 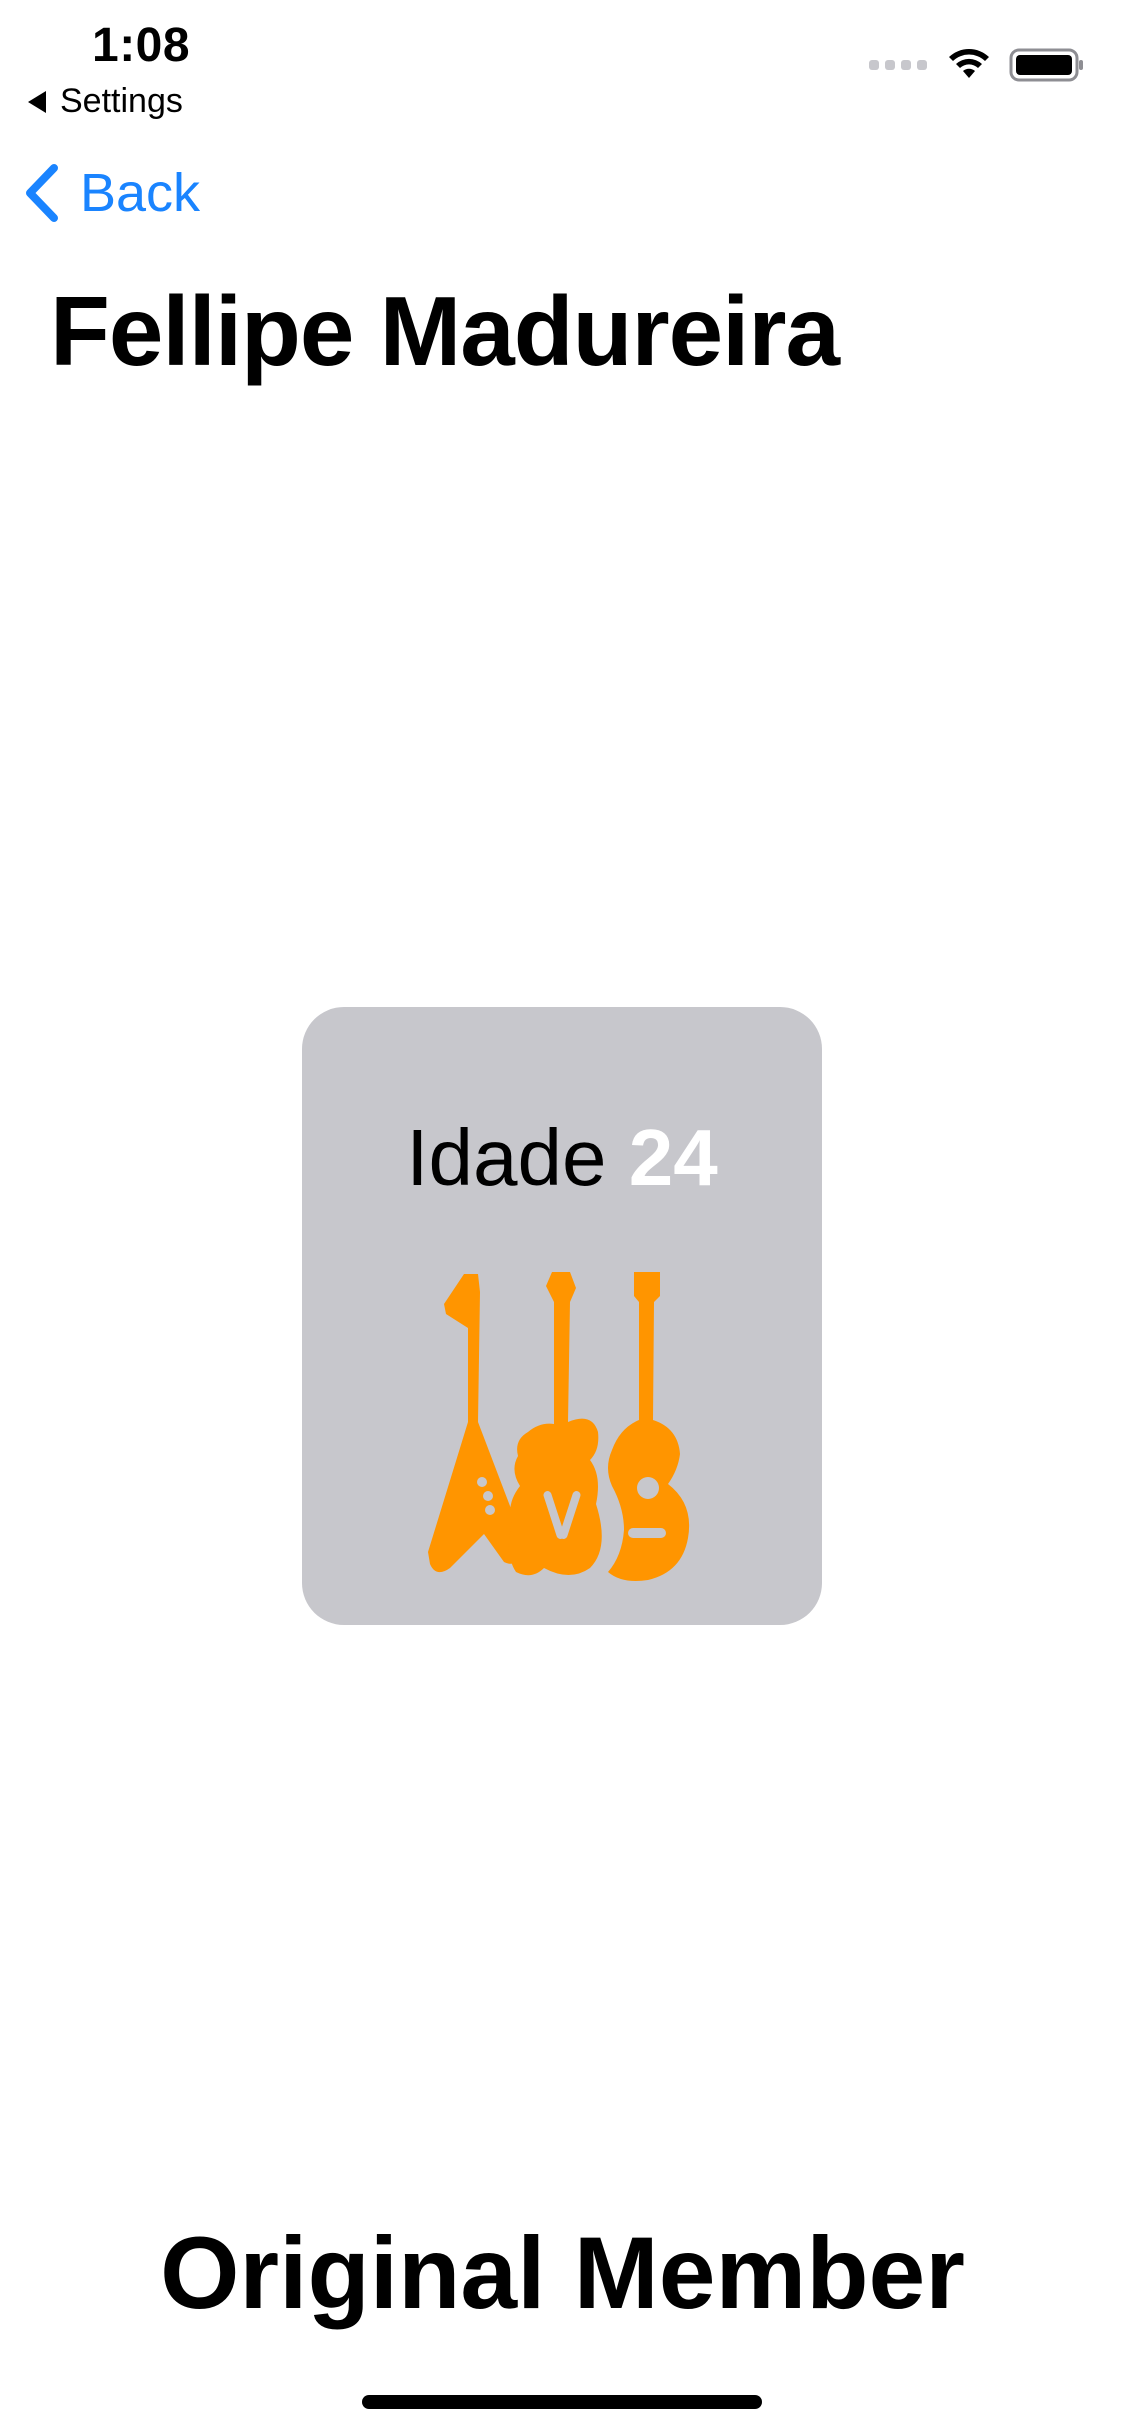 What do you see at coordinates (141, 45) in the screenshot?
I see `status-bar-time: 1:08` at bounding box center [141, 45].